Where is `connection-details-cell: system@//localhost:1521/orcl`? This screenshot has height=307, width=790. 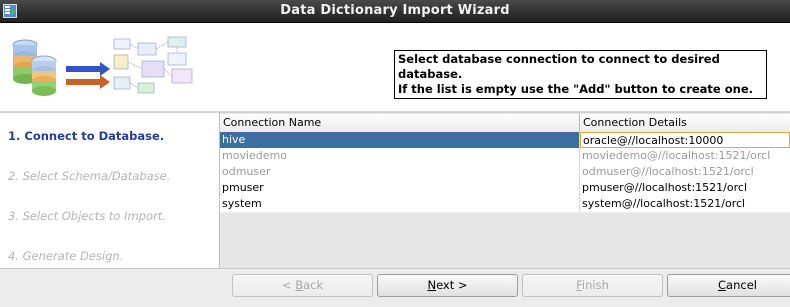
connection-details-cell: system@//localhost:1521/orcl is located at coordinates (685, 204).